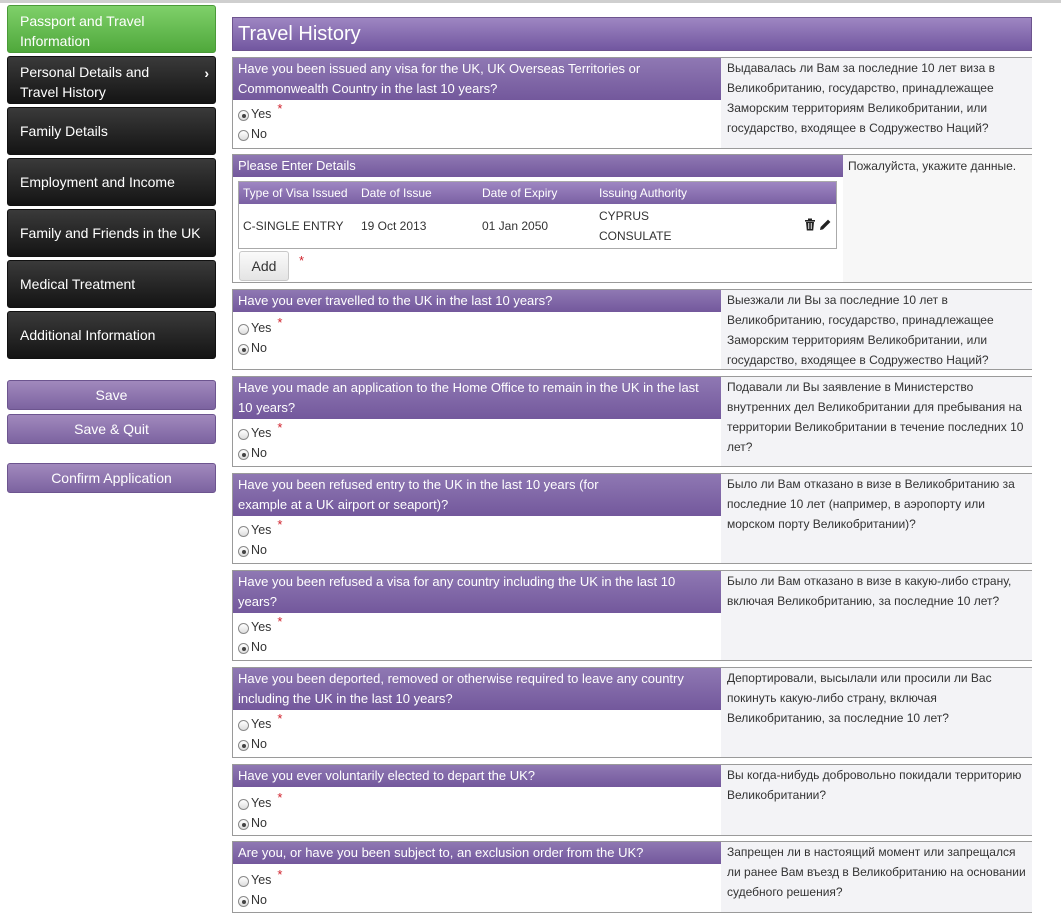 Image resolution: width=1061 pixels, height=916 pixels. I want to click on column-header: Issuing Authority, so click(643, 193).